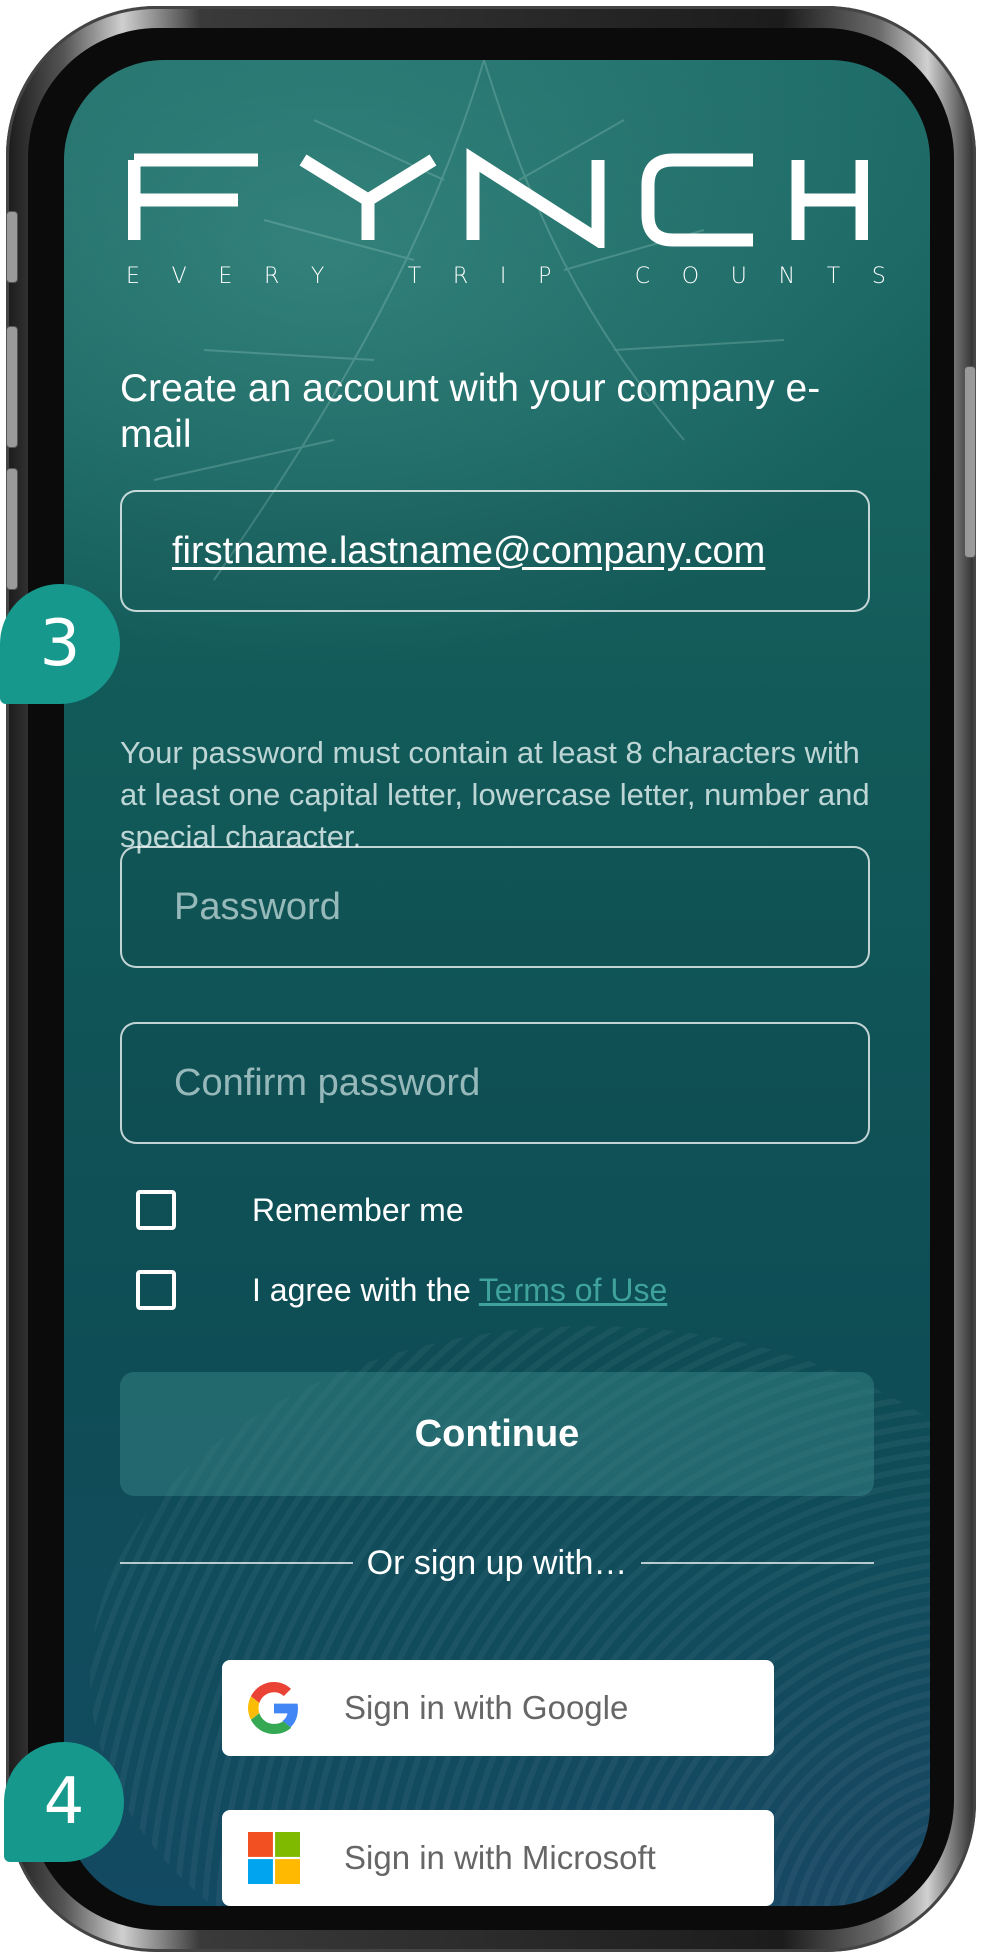 Image resolution: width=989 pixels, height=1960 pixels. I want to click on google-signin-button: Sign in with Google, so click(498, 1708).